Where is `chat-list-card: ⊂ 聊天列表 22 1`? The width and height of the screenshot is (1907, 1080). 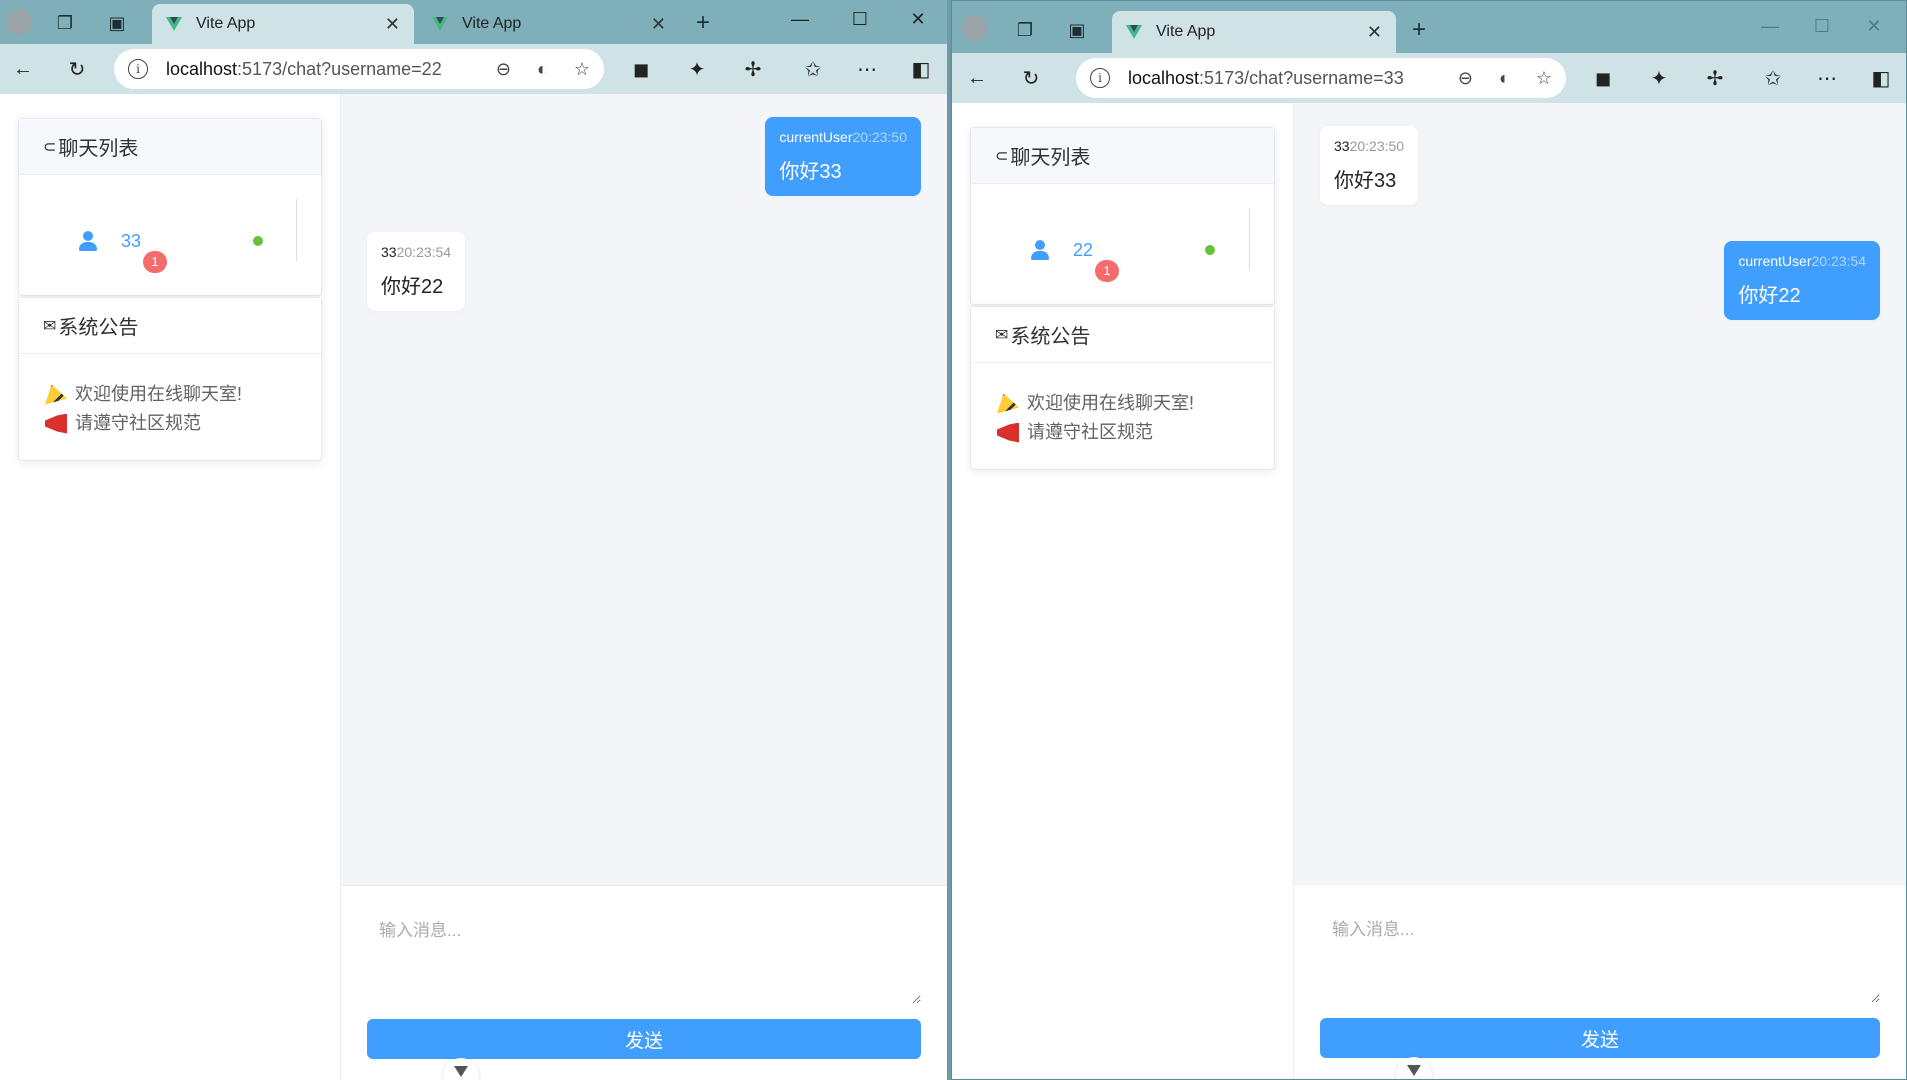
chat-list-card: ⊂ 聊天列表 22 1 is located at coordinates (1122, 216).